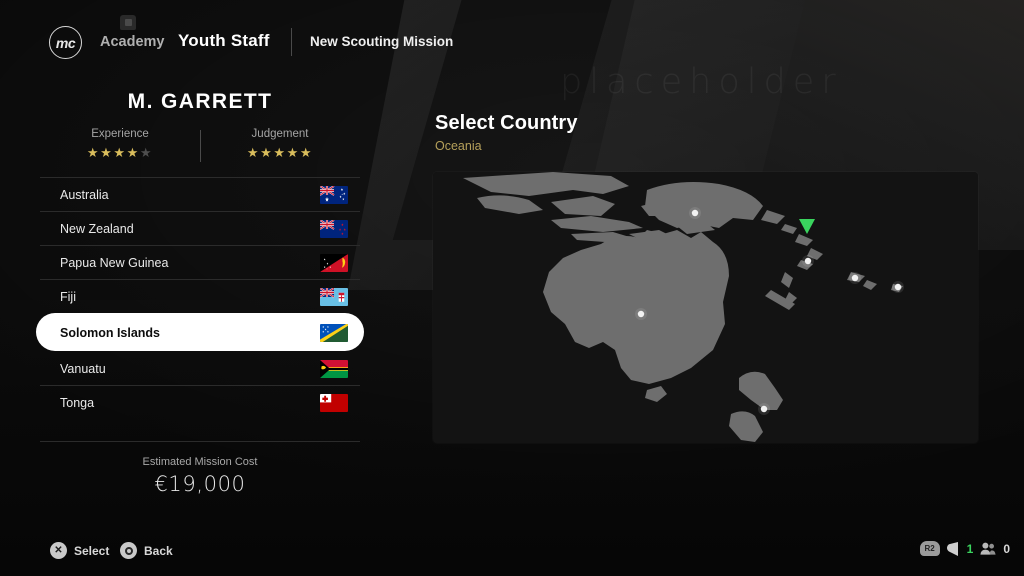  What do you see at coordinates (458, 146) in the screenshot?
I see `region-label: Oceania` at bounding box center [458, 146].